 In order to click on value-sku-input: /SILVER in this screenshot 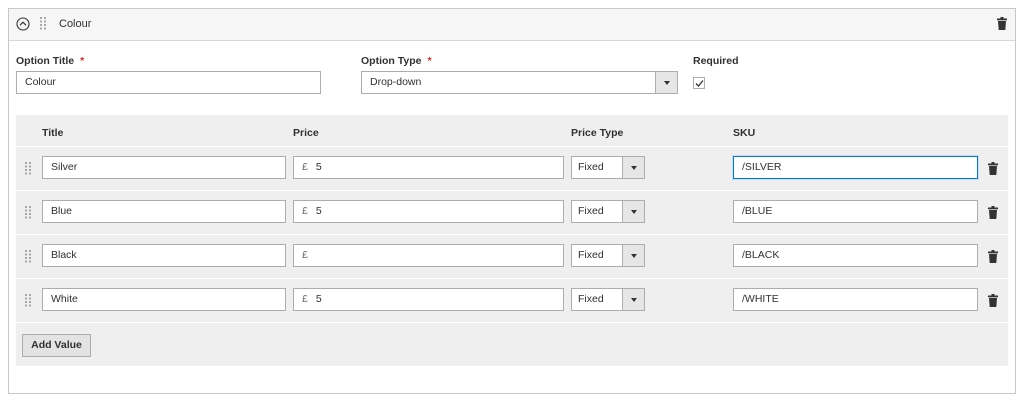, I will do `click(855, 167)`.